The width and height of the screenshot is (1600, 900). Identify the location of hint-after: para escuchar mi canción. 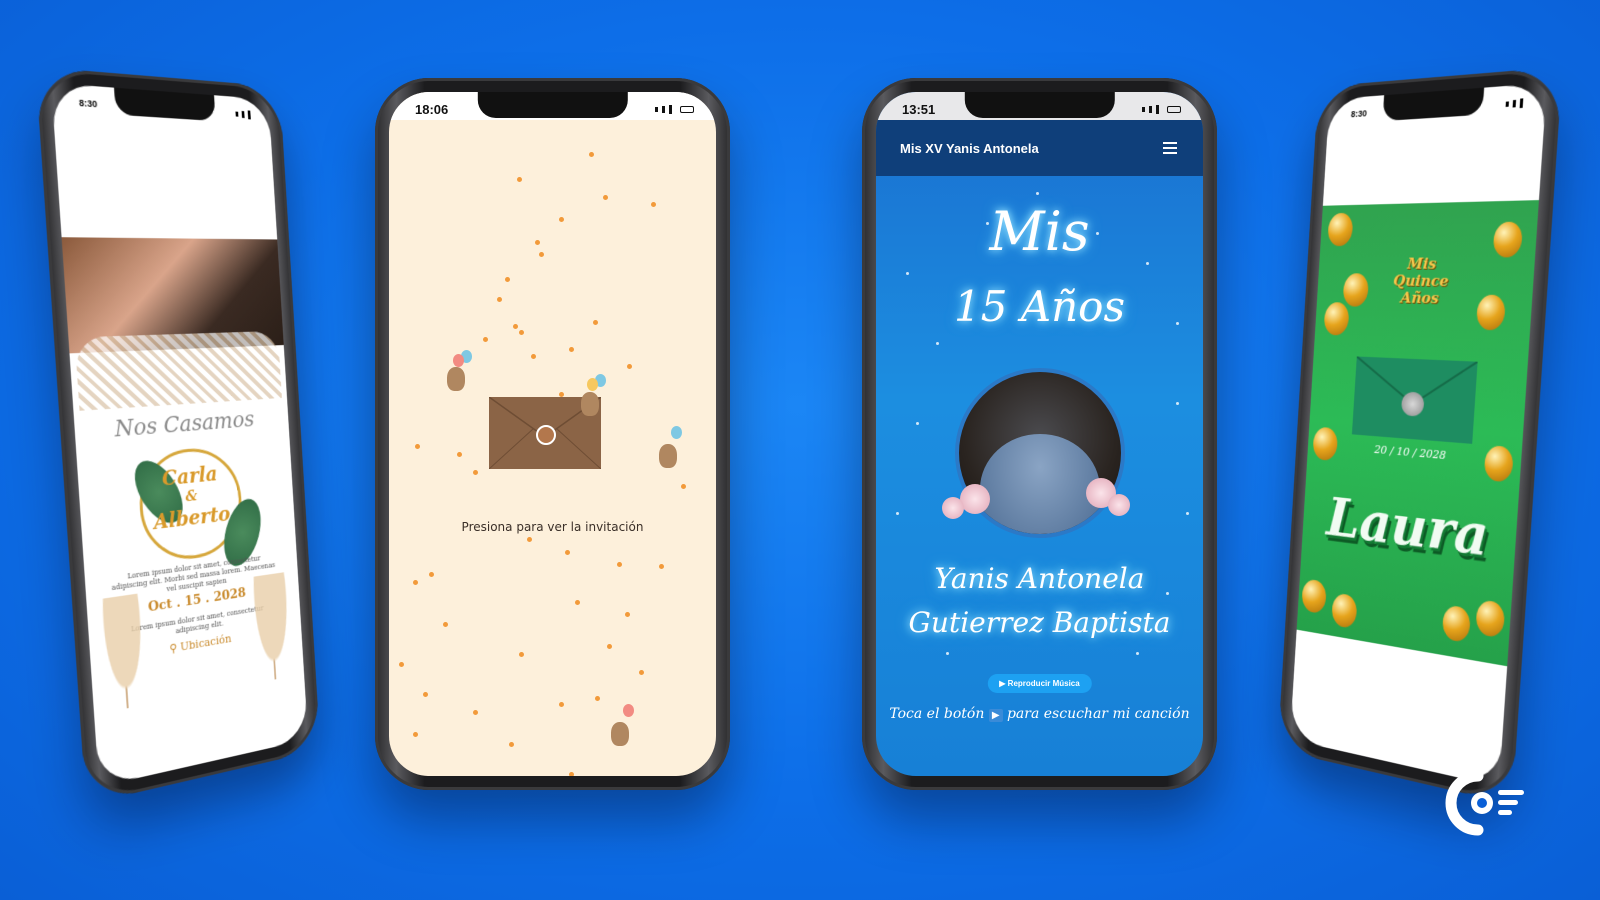
(1098, 714).